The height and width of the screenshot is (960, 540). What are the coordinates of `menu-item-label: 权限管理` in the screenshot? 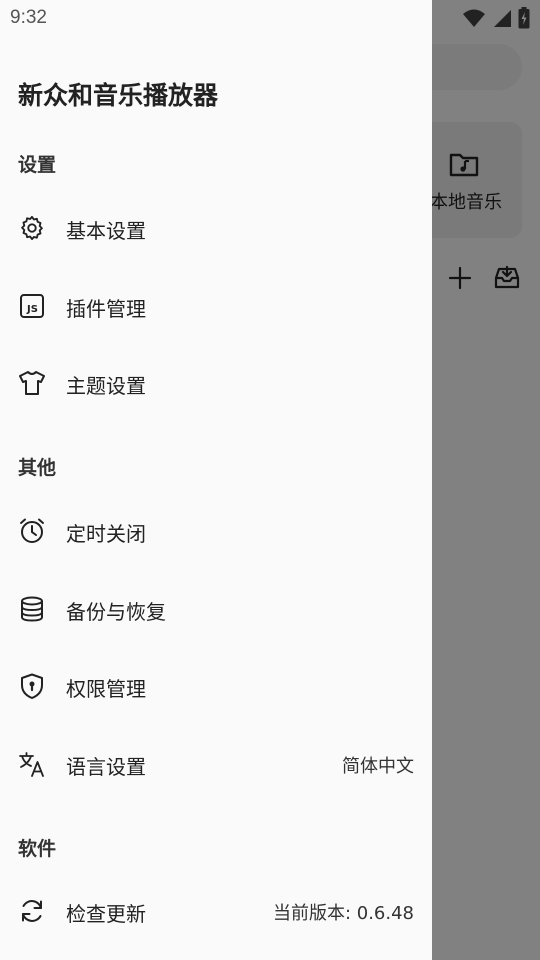 It's located at (106, 689).